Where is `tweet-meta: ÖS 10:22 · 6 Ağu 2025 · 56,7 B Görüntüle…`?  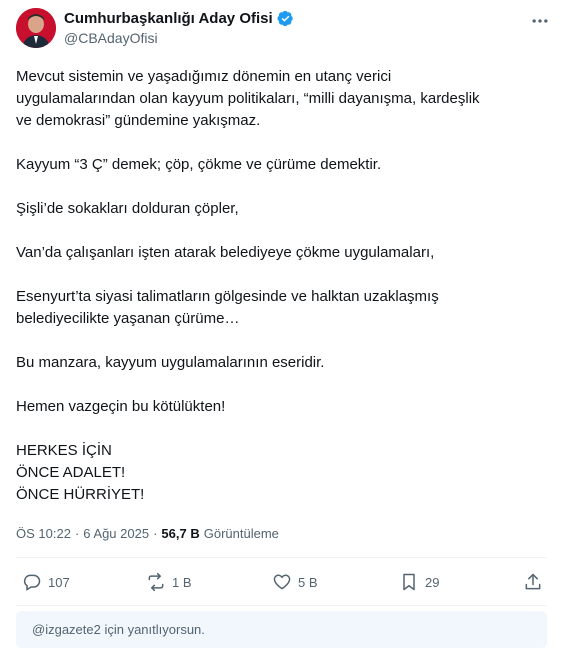 tweet-meta: ÖS 10:22 · 6 Ağu 2025 · 56,7 B Görüntüle… is located at coordinates (147, 533).